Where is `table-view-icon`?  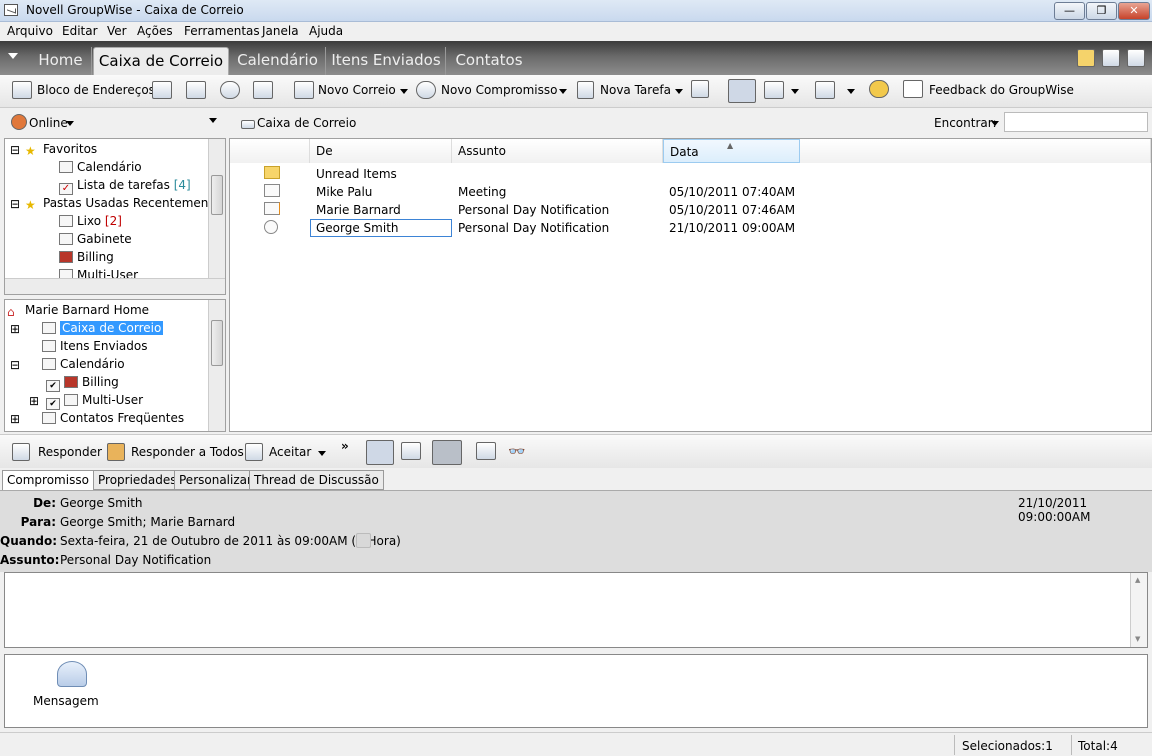
table-view-icon is located at coordinates (825, 90).